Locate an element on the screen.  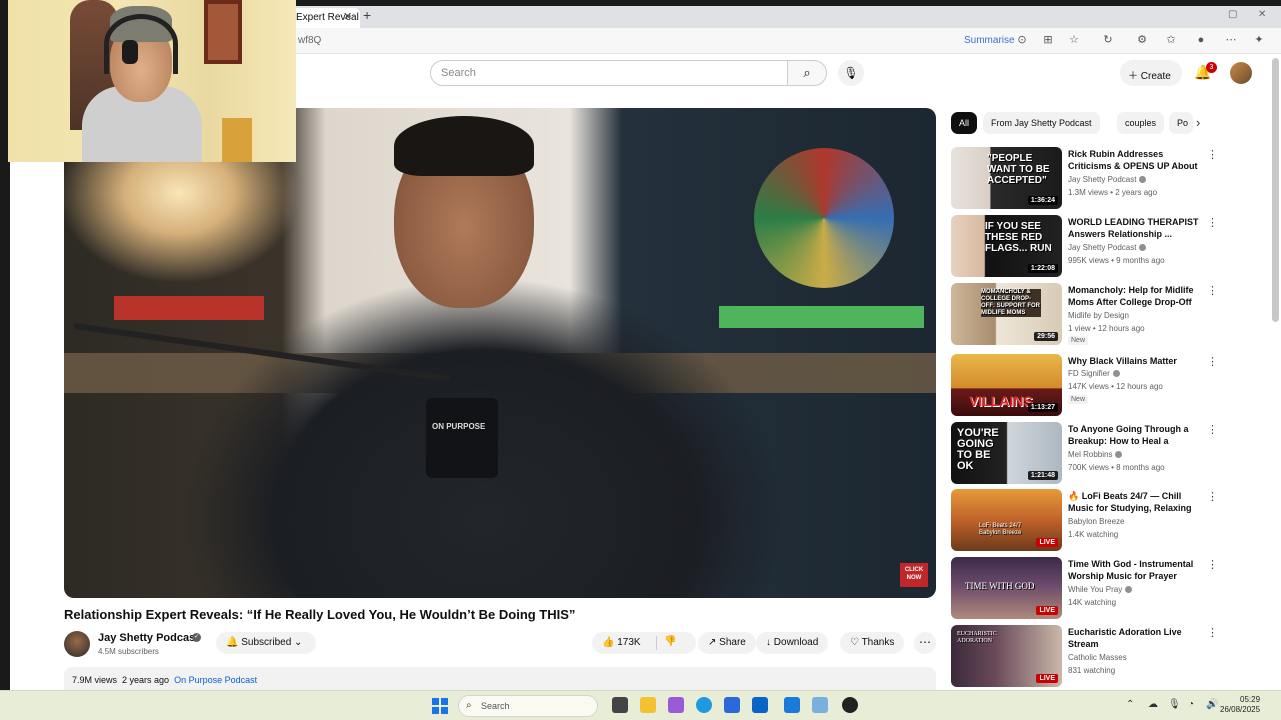
download-icon: ↓ is located at coordinates (770, 642).